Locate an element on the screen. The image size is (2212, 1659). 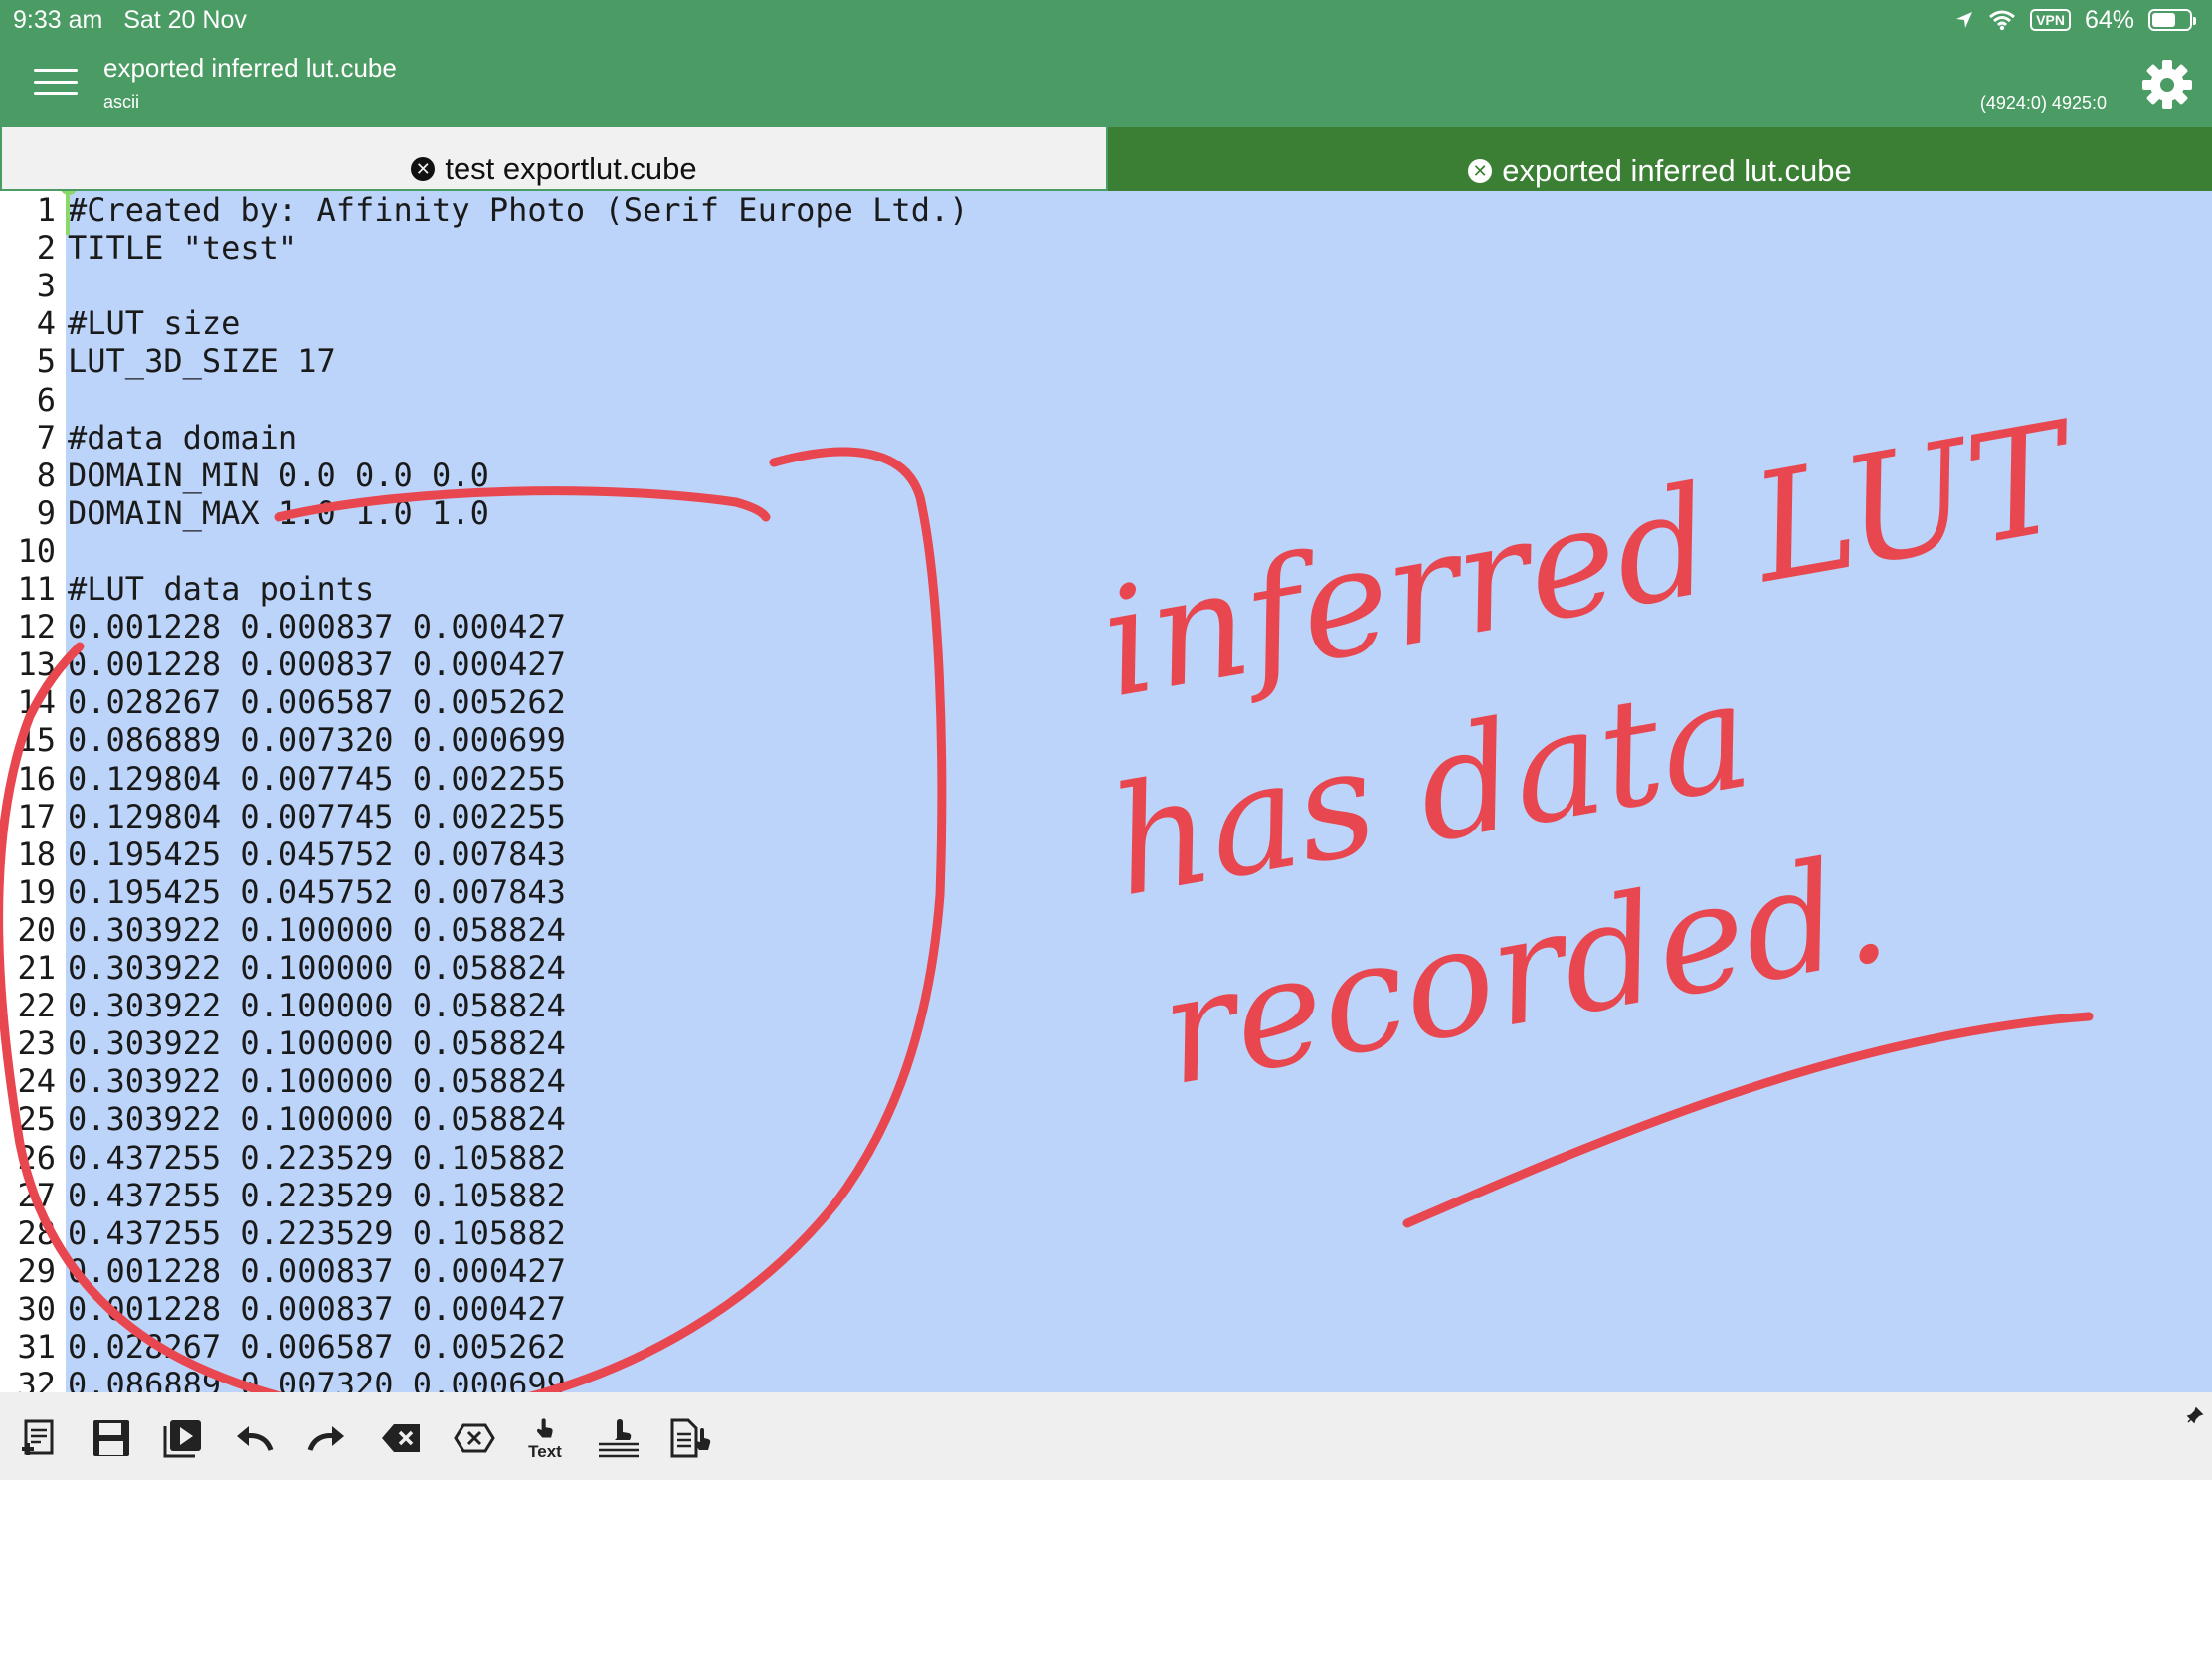
code-line: 10 is located at coordinates (1106, 551).